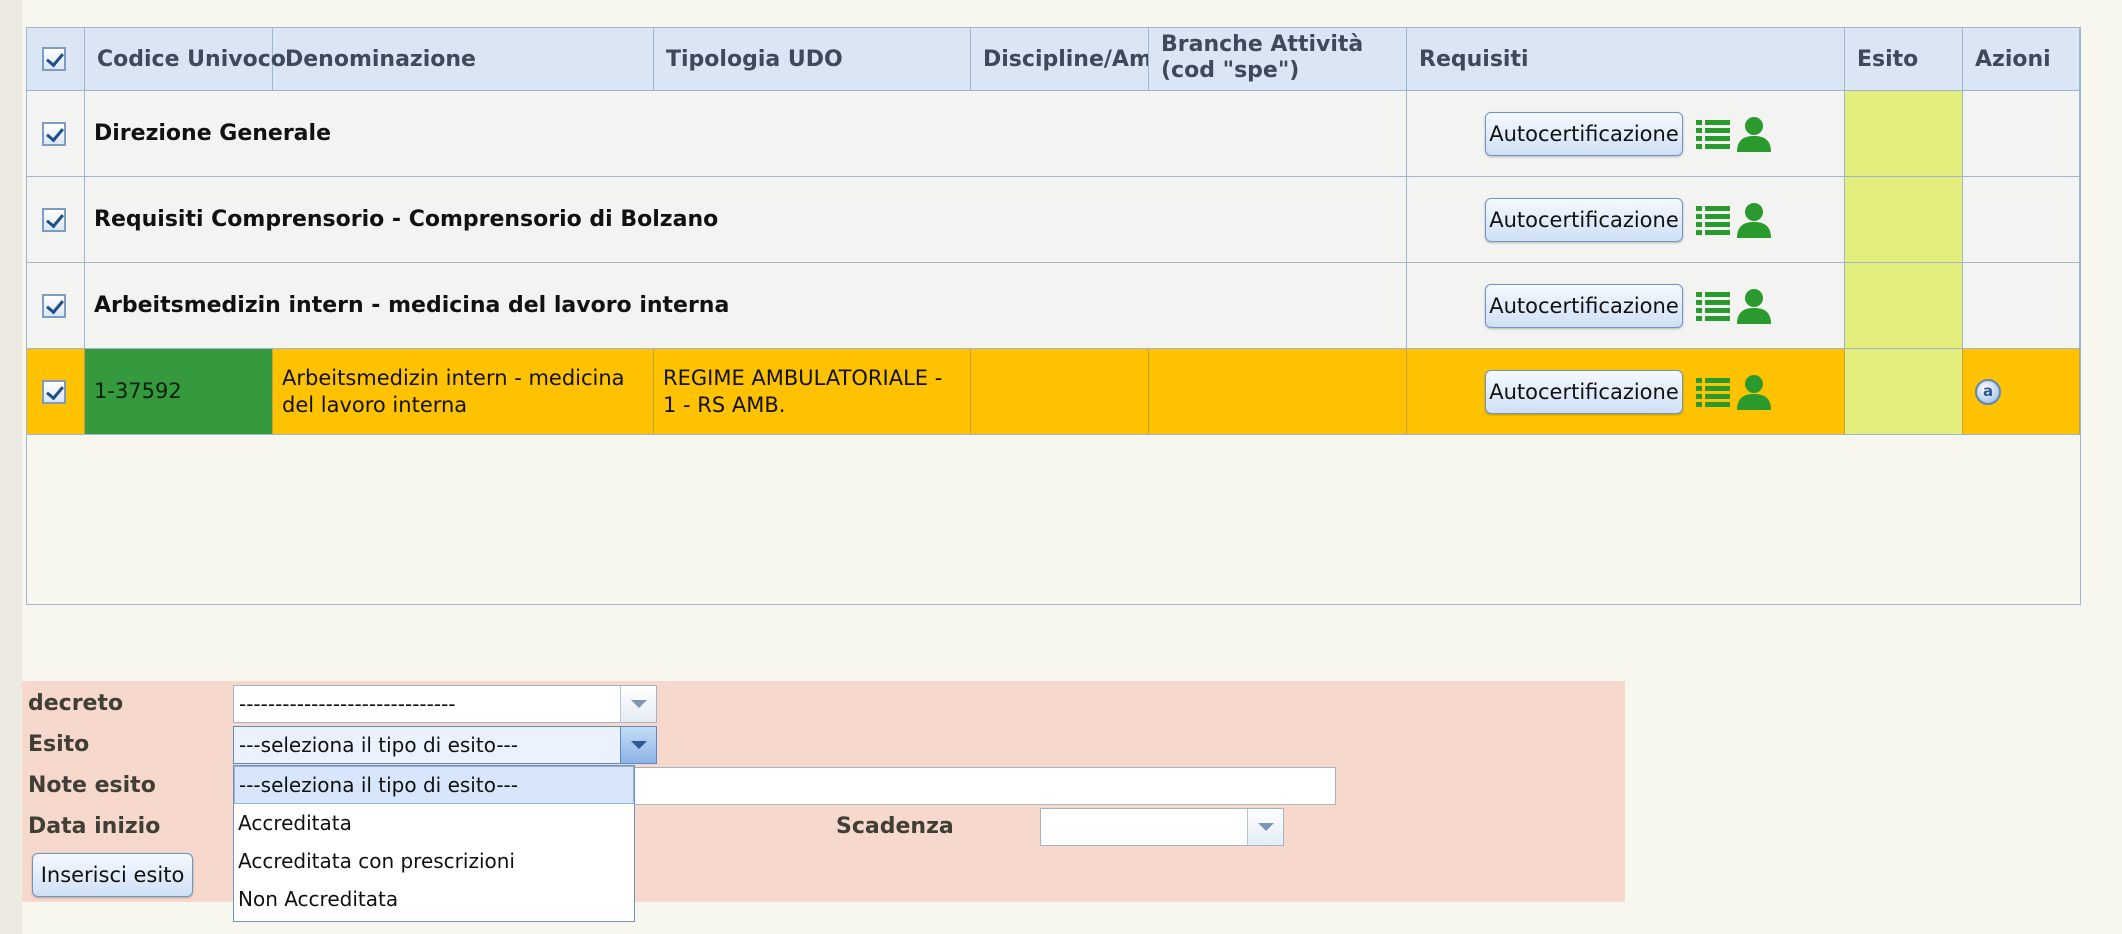 The height and width of the screenshot is (934, 2122). What do you see at coordinates (76, 703) in the screenshot?
I see `decreto-label: decreto` at bounding box center [76, 703].